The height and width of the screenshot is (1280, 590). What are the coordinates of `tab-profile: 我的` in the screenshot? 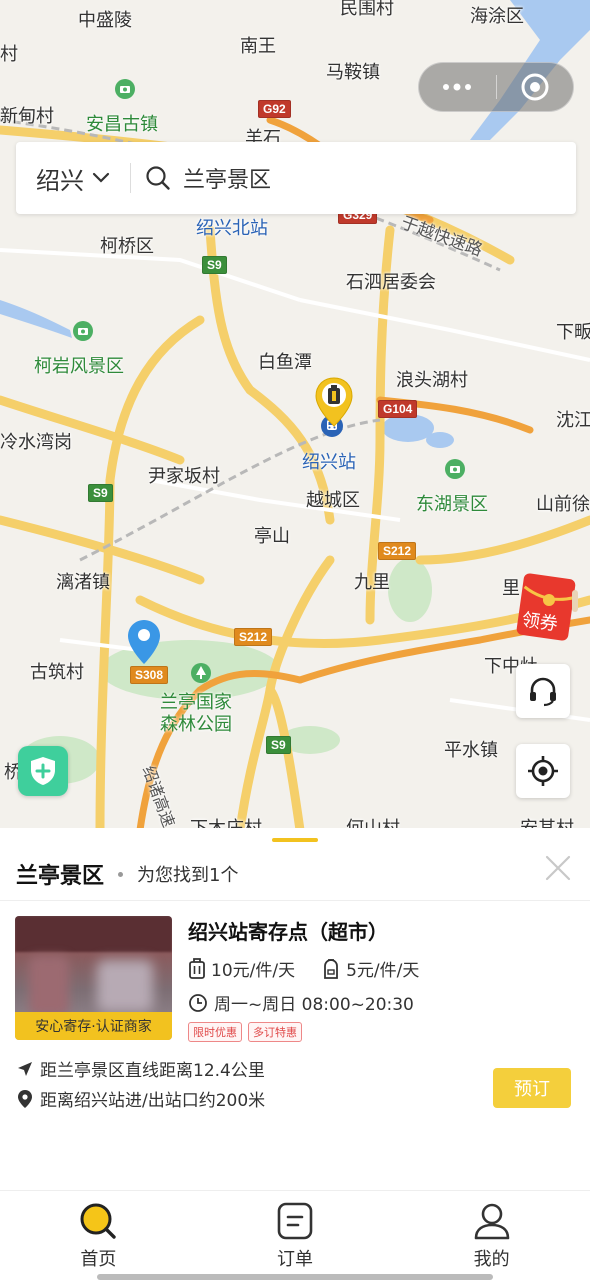 It's located at (491, 1235).